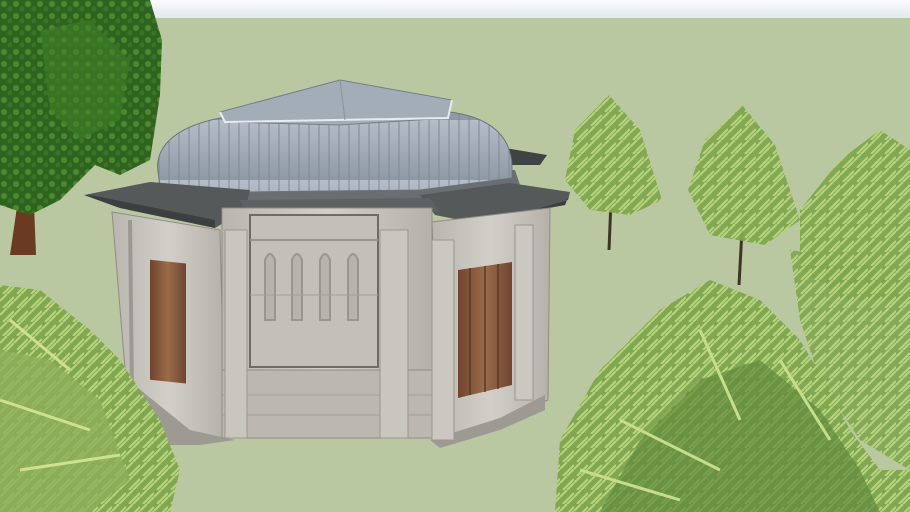 The image size is (910, 512). What do you see at coordinates (168, 321) in the screenshot?
I see `door-left` at bounding box center [168, 321].